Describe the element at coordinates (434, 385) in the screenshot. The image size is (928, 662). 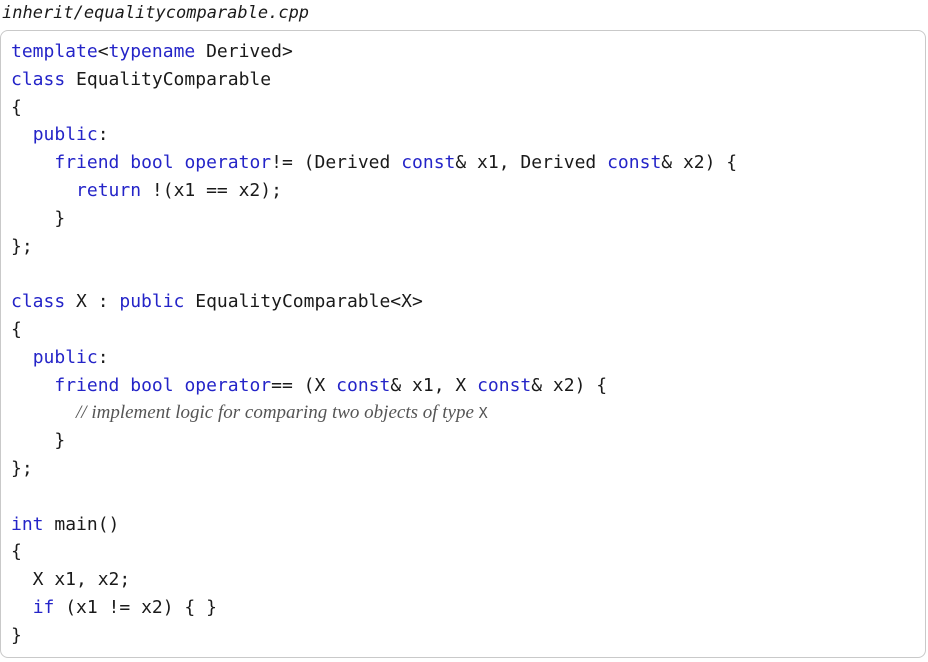
I see `code-text: & x1, X` at that location.